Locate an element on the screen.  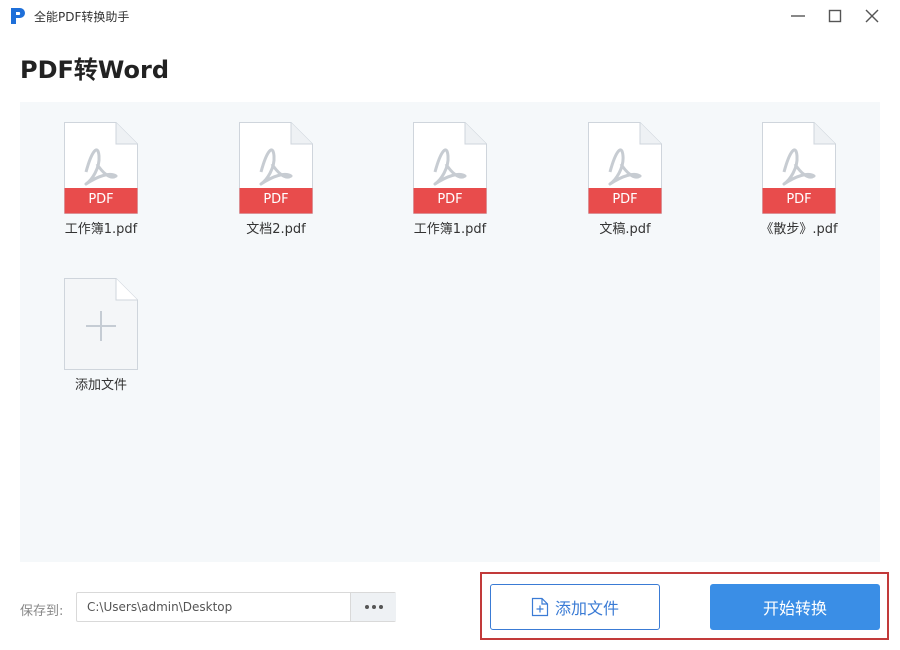
browse-button is located at coordinates (373, 607).